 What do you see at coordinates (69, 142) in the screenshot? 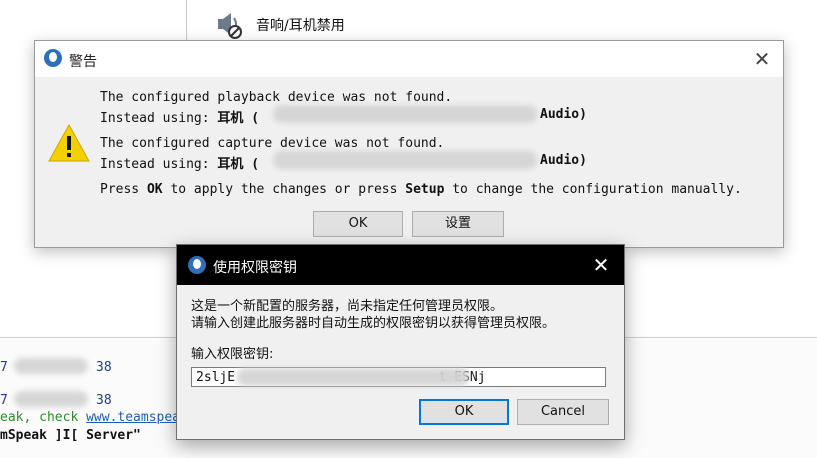
I see `warning-triangle-icon` at bounding box center [69, 142].